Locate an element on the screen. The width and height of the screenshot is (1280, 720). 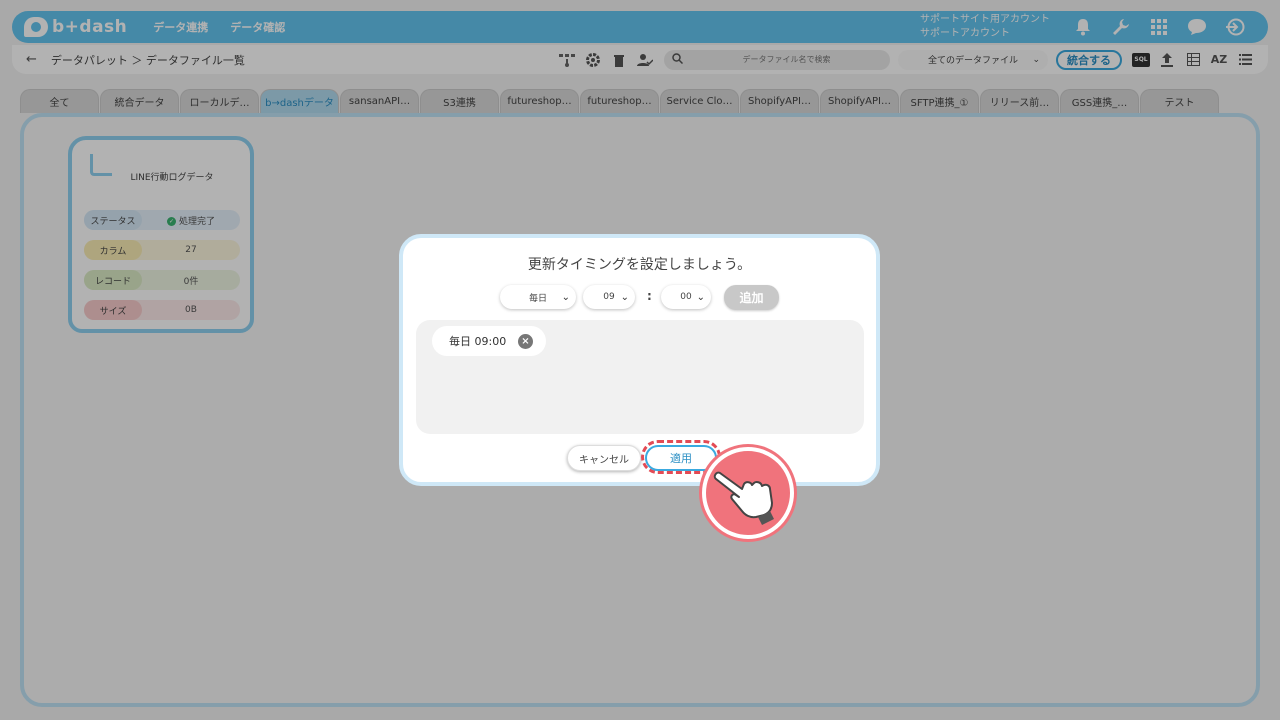
frequency-select: 毎日 ⌄ is located at coordinates (538, 297).